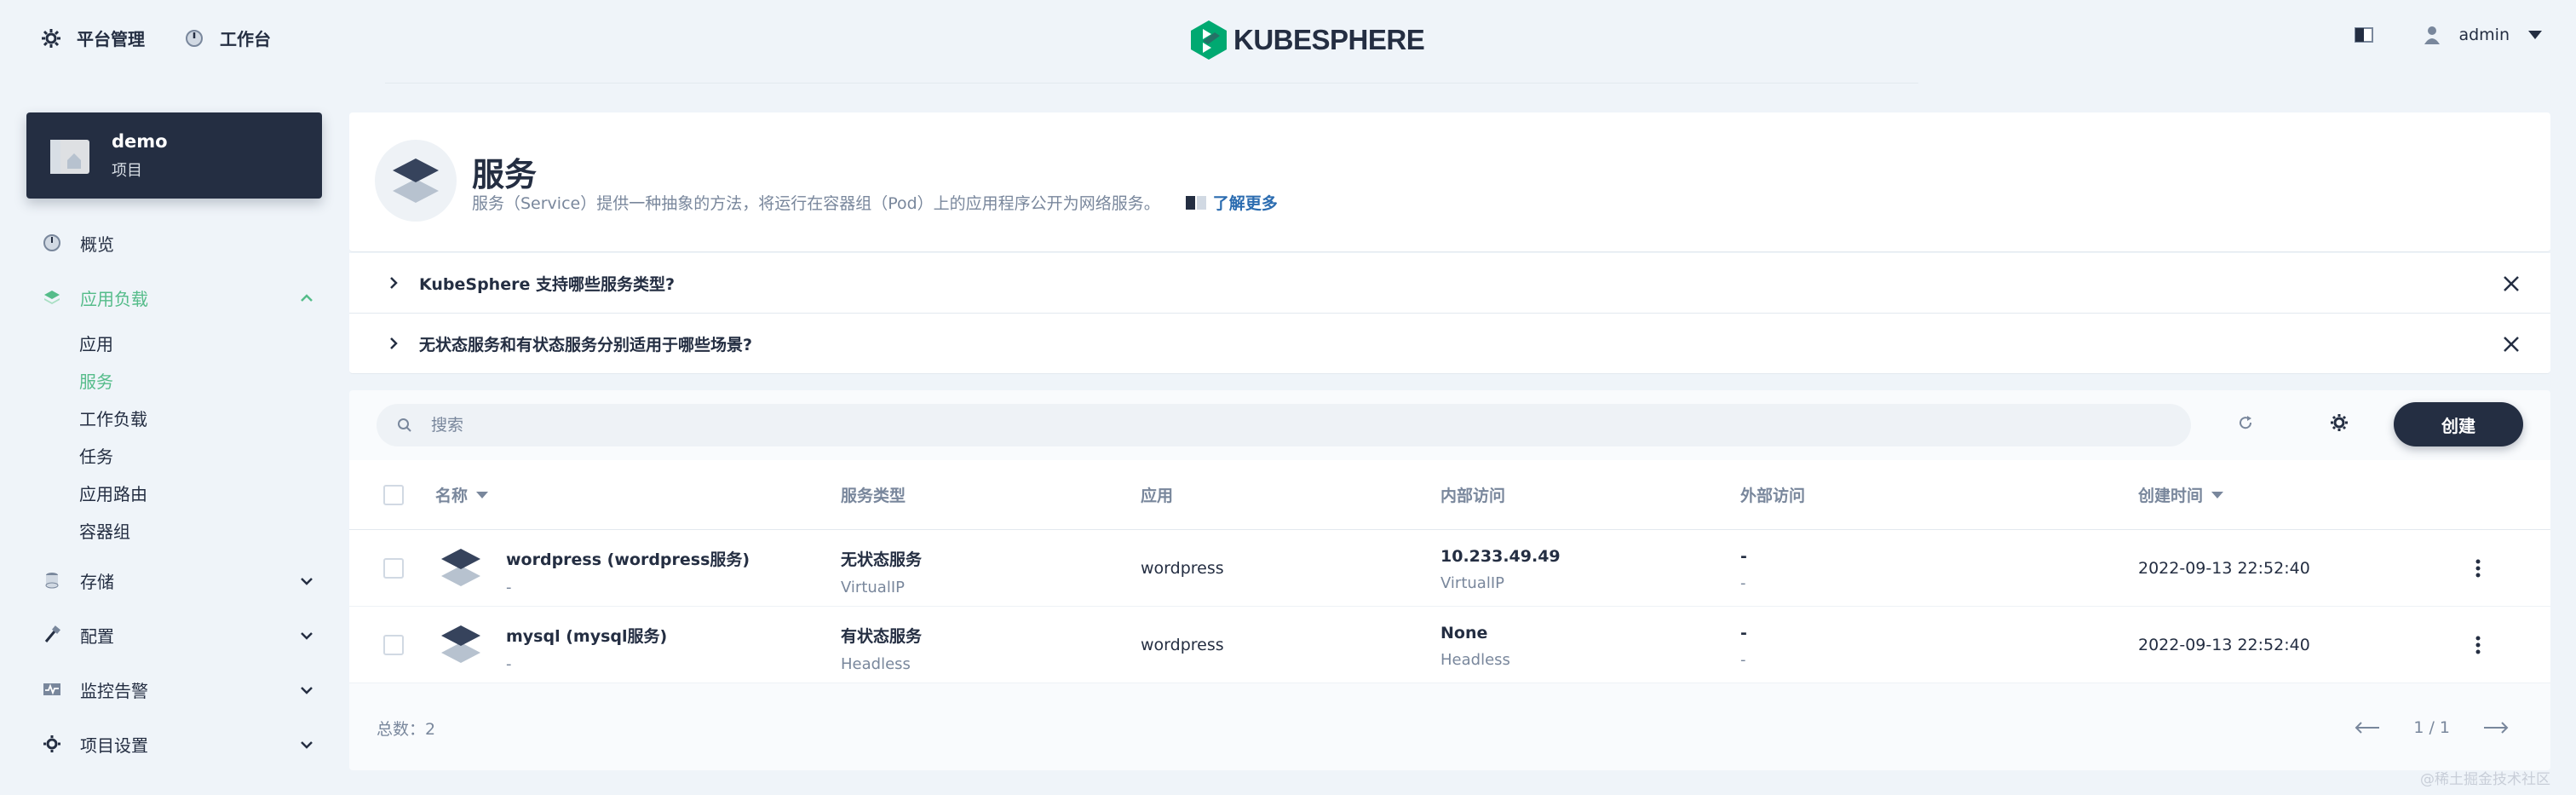 Image resolution: width=2576 pixels, height=795 pixels. What do you see at coordinates (114, 298) in the screenshot?
I see `sidebar-item-label: 应用负载` at bounding box center [114, 298].